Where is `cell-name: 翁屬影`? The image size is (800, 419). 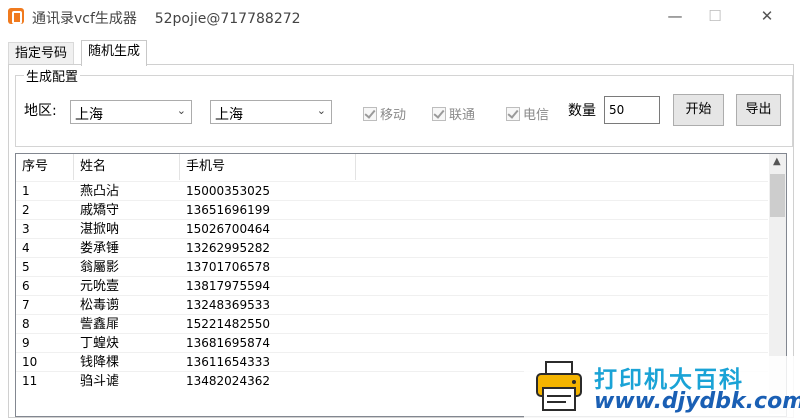 cell-name: 翁屬影 is located at coordinates (100, 267).